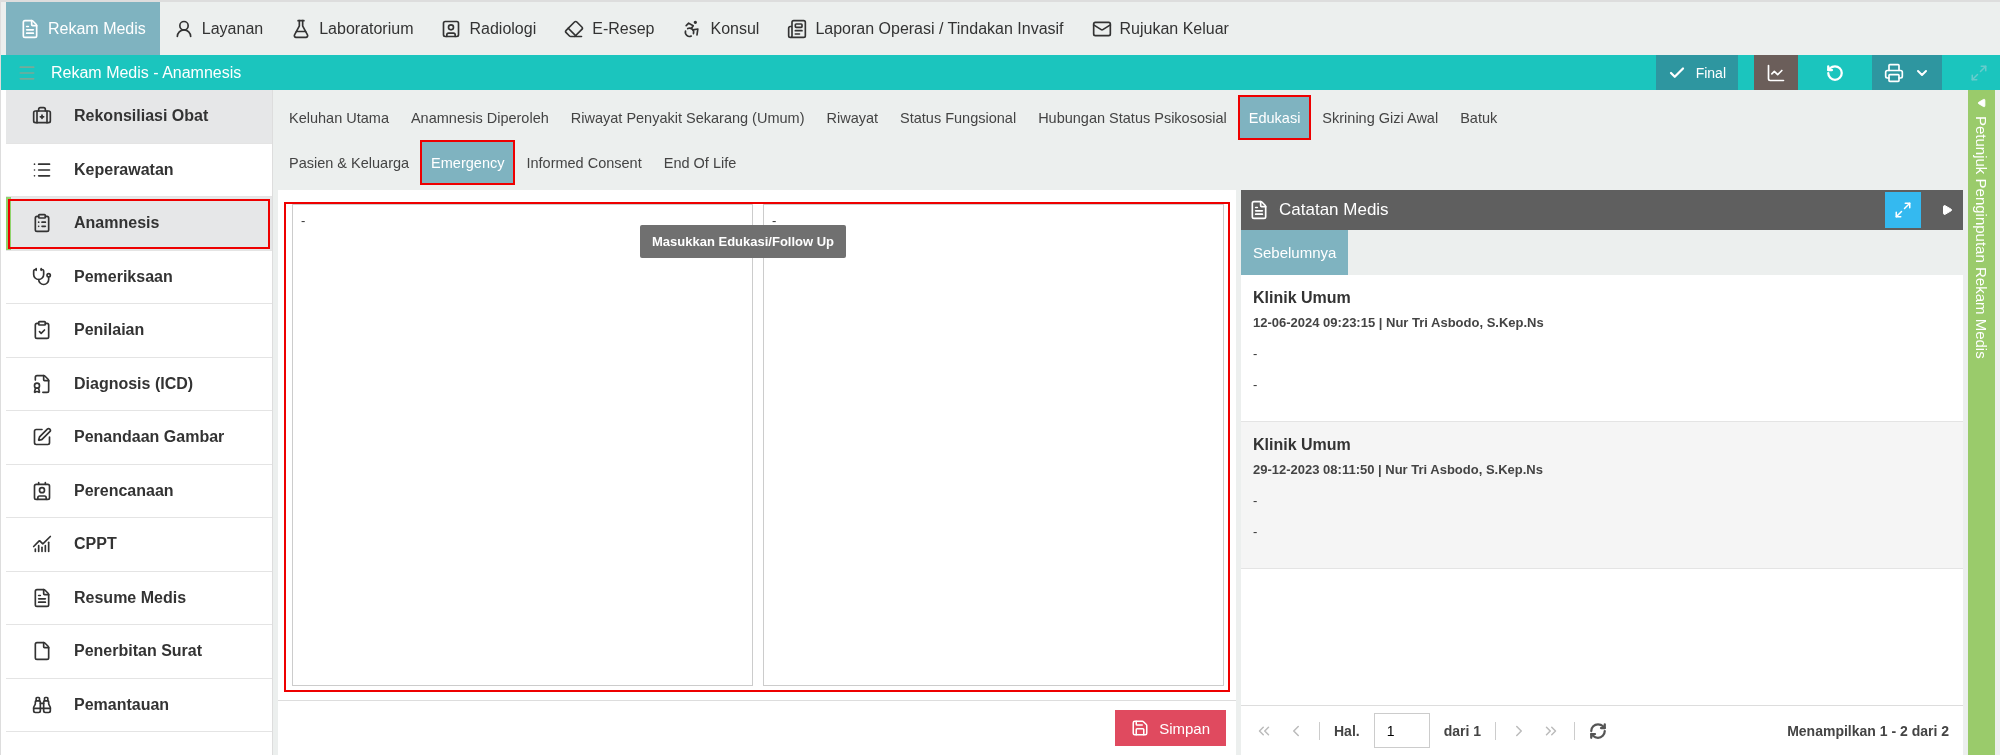 The width and height of the screenshot is (2000, 755). Describe the element at coordinates (609, 28) in the screenshot. I see `nav-tab: E-Resep` at that location.